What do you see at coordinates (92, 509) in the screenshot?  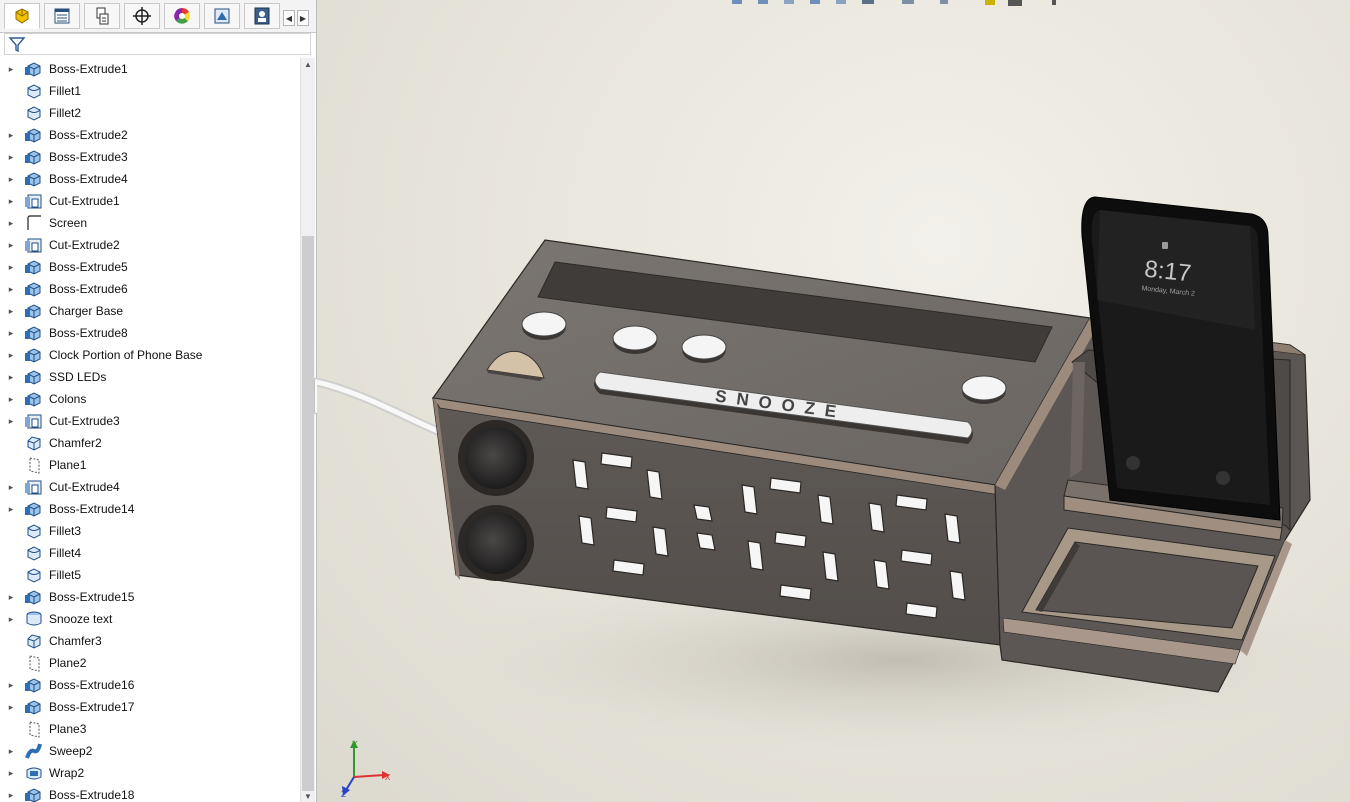 I see `tree-item-label: Boss-Extrude14` at bounding box center [92, 509].